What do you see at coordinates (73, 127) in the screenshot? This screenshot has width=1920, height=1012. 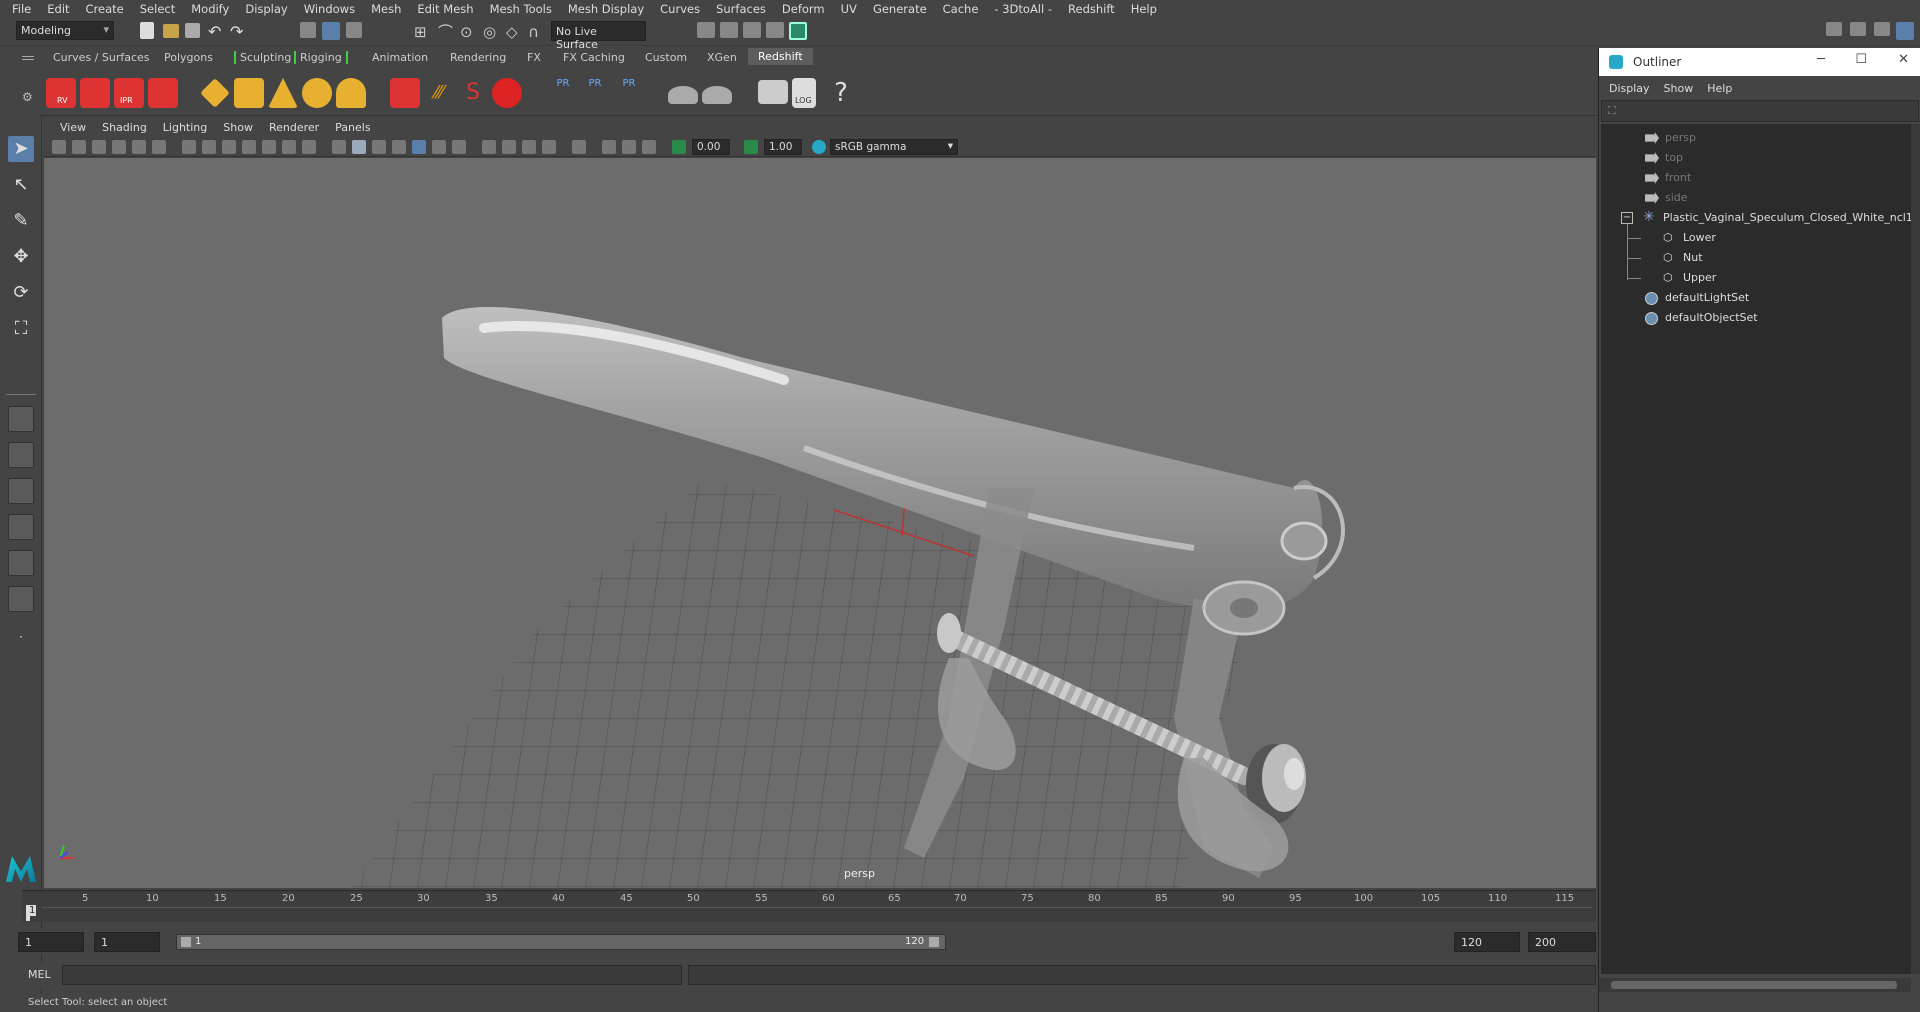 I see `viewport-menu-view: View` at bounding box center [73, 127].